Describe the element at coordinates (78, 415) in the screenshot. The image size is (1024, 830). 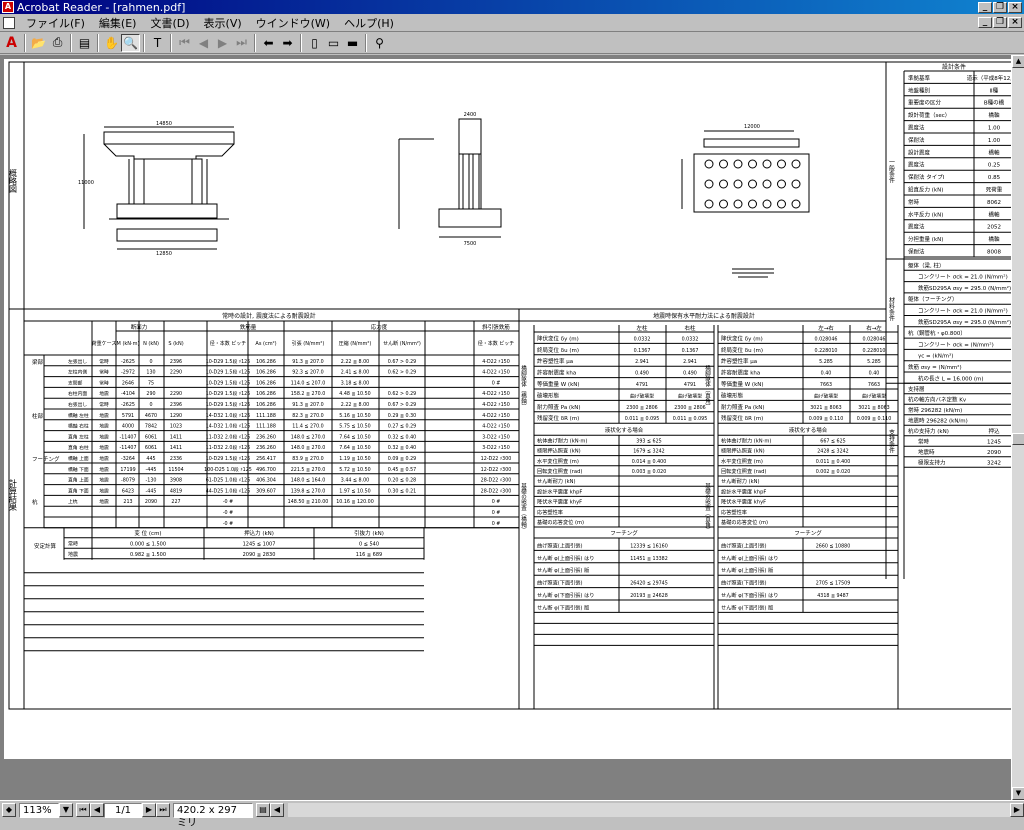
I see `table-cell: 橋軸 左柱` at that location.